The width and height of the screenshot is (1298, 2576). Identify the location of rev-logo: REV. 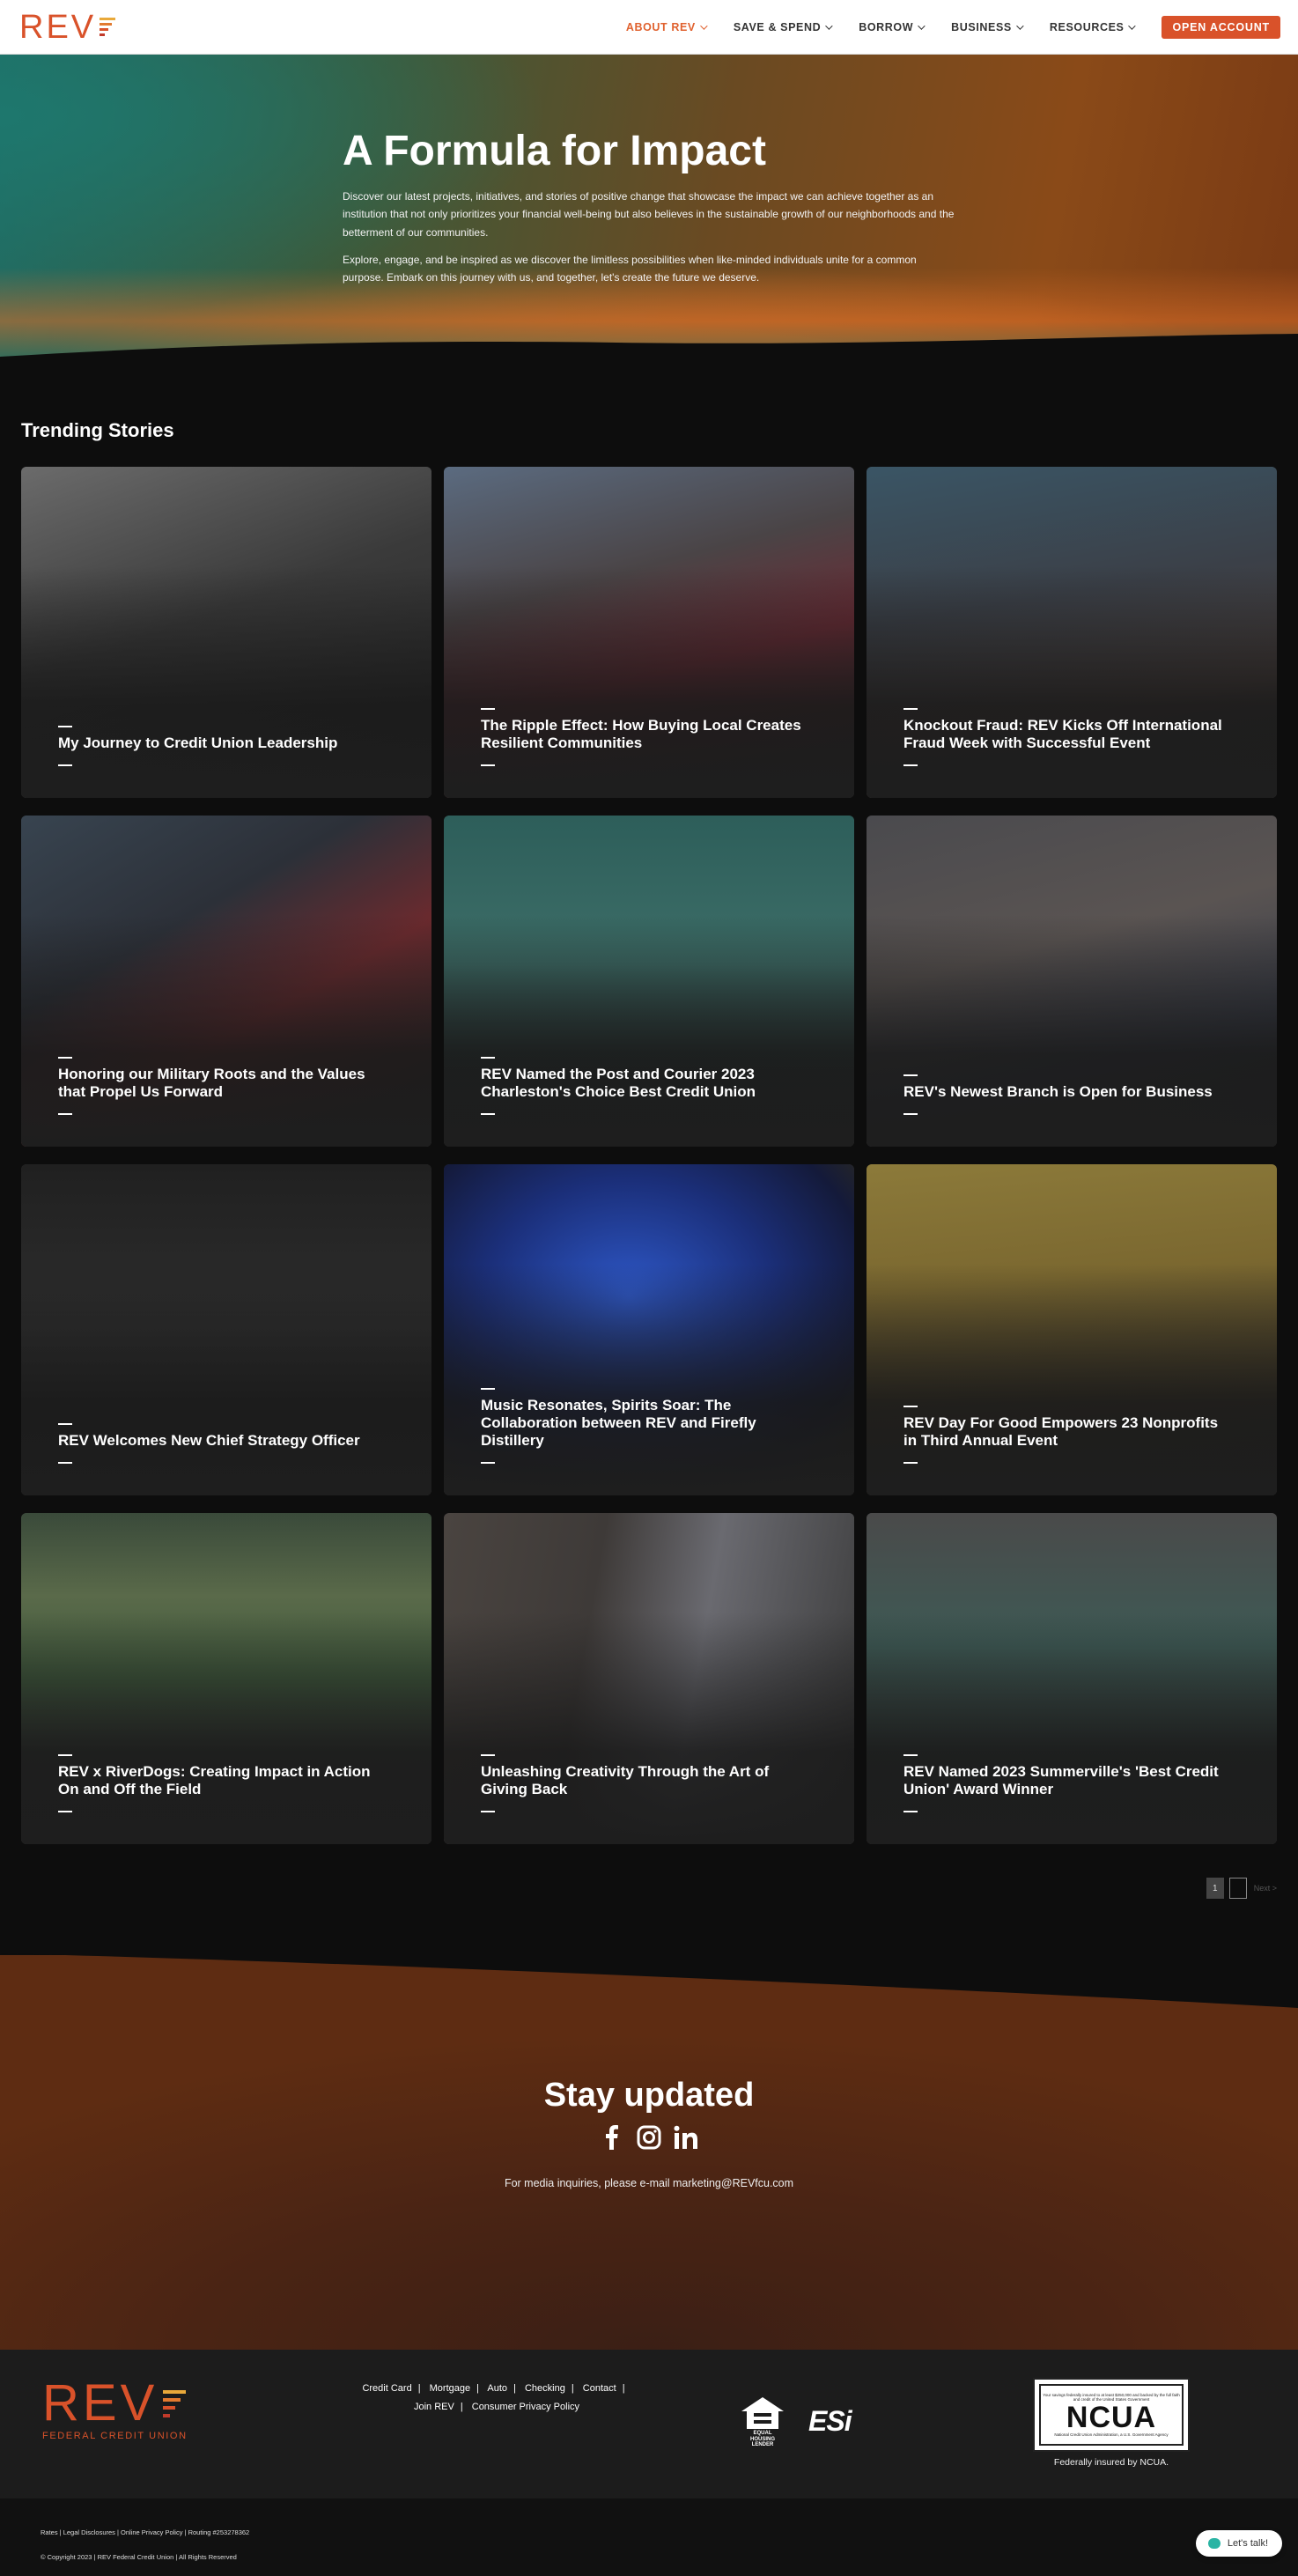
(67, 27).